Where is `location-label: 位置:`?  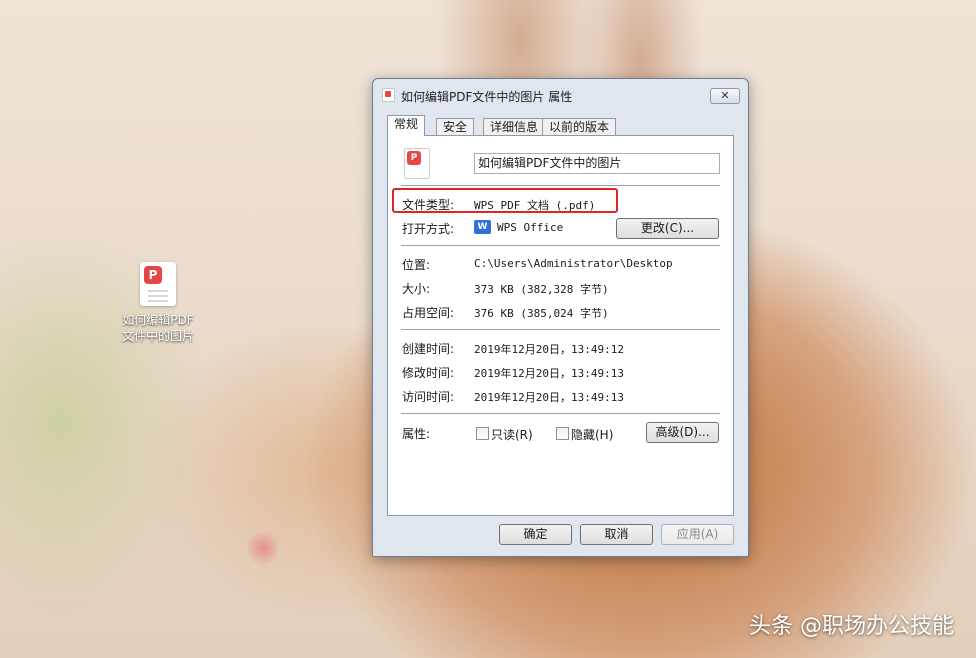
location-label: 位置: is located at coordinates (416, 265).